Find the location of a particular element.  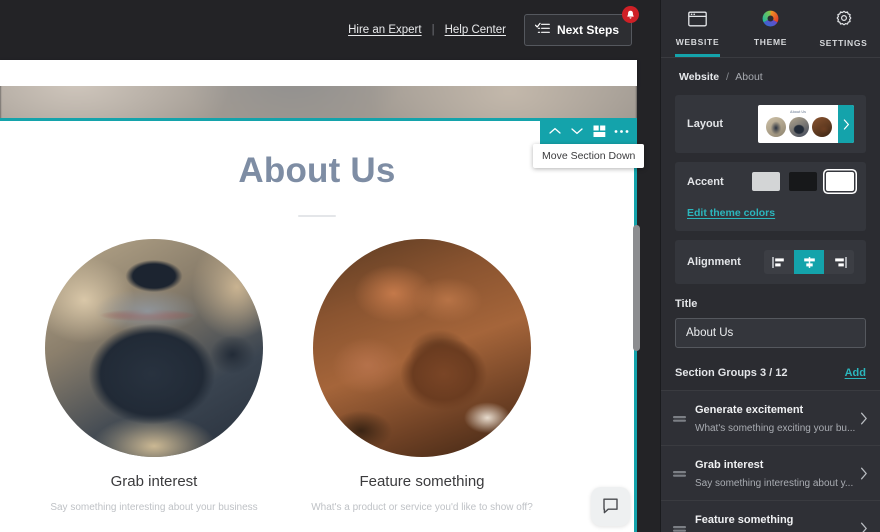

align-left-icon is located at coordinates (777, 262).